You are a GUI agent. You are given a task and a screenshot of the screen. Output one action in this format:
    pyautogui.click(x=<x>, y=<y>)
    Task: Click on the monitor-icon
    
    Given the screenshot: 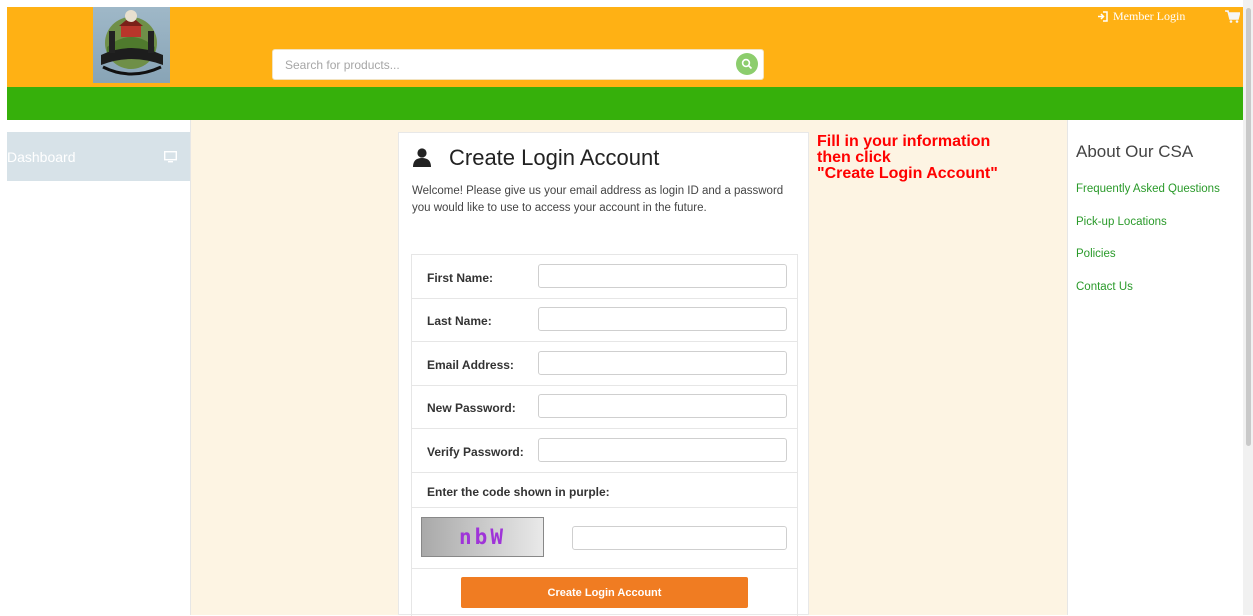 What is the action you would take?
    pyautogui.click(x=170, y=156)
    